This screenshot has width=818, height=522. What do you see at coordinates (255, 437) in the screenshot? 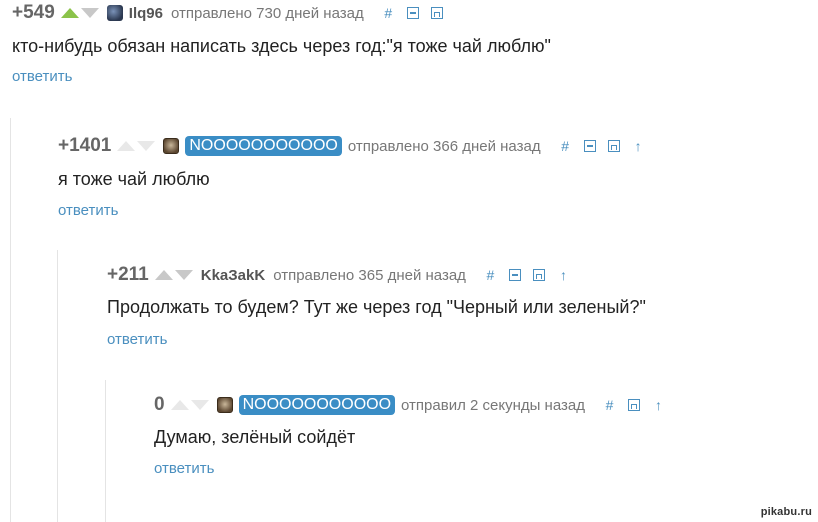
I see `comment-text: Думаю, зелёный сойдёт` at bounding box center [255, 437].